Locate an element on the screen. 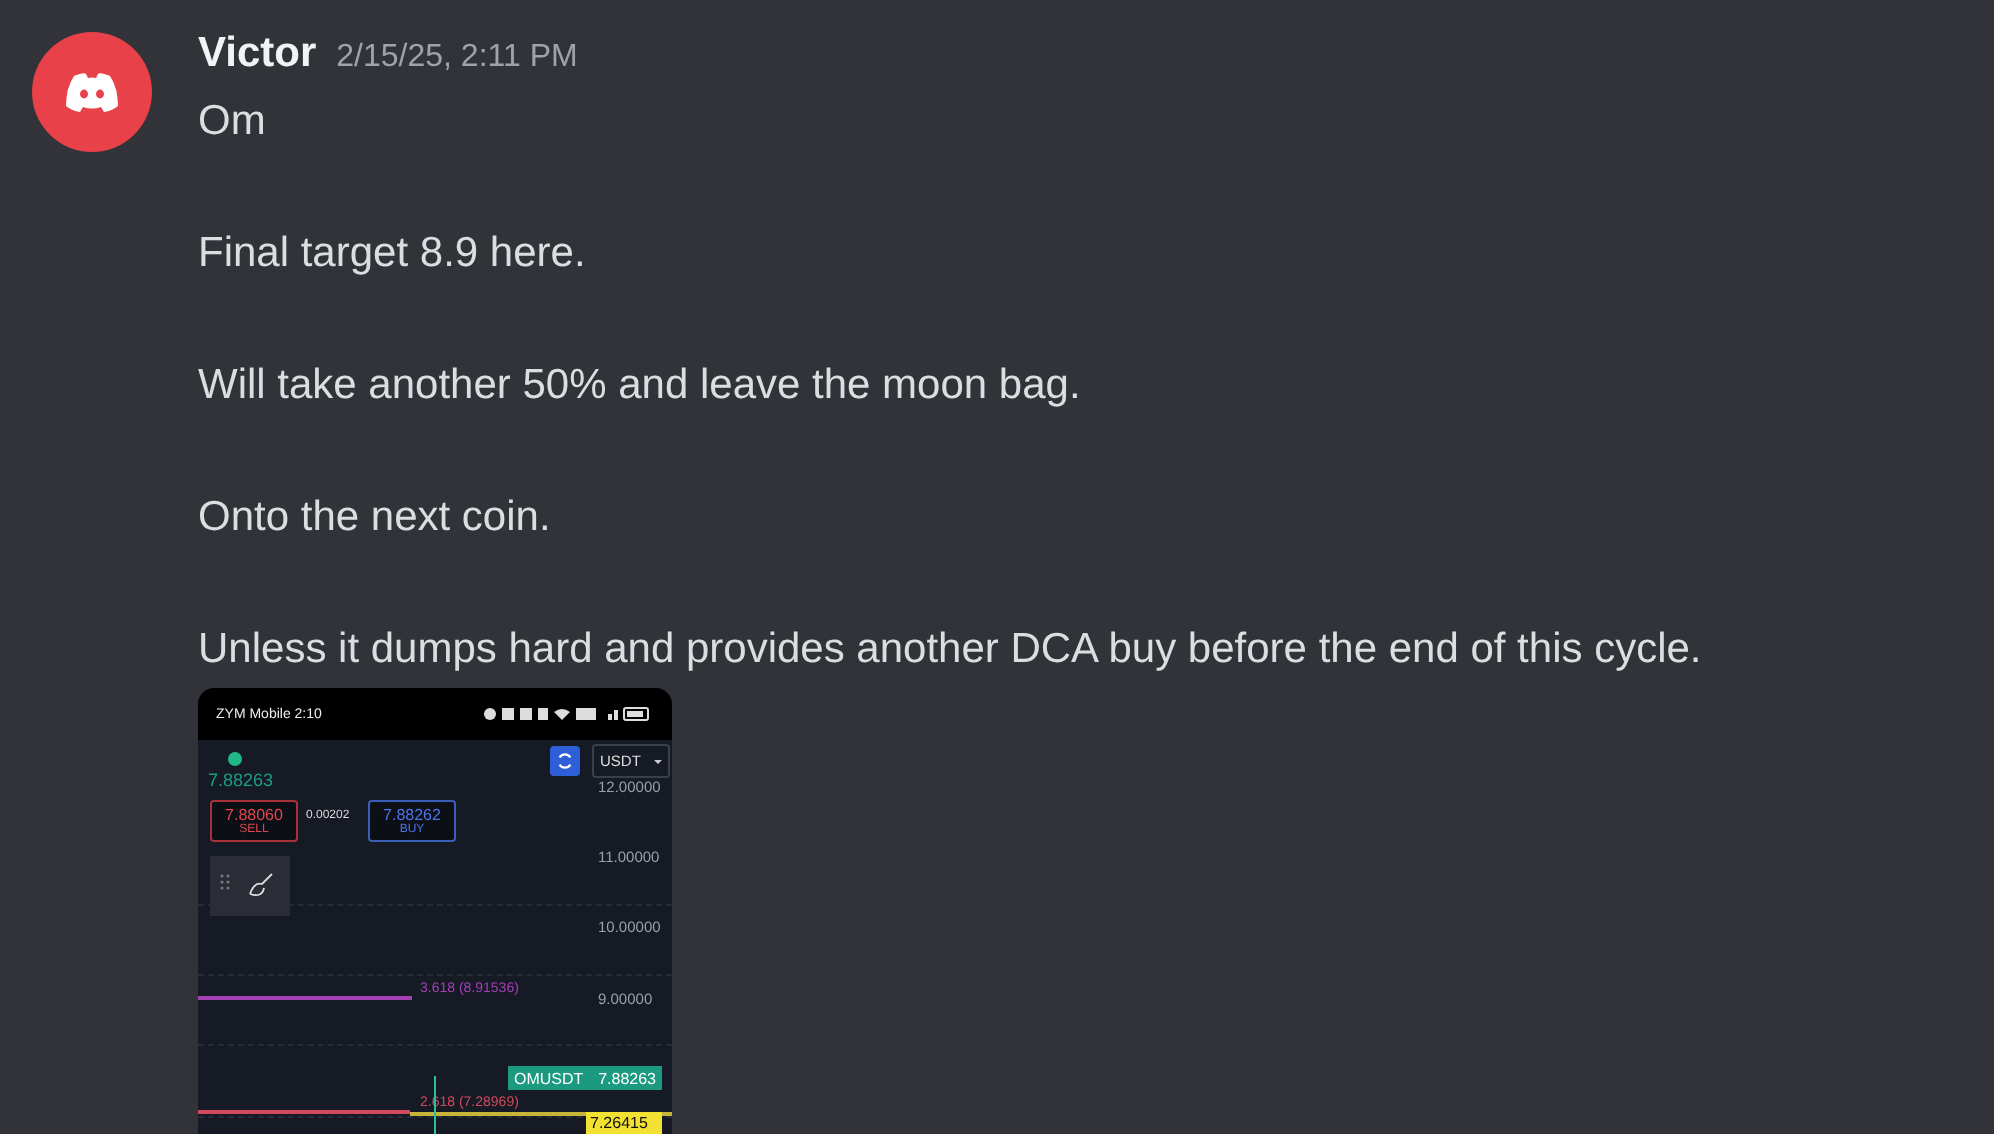 Image resolution: width=1994 pixels, height=1134 pixels. author-name: Victor is located at coordinates (257, 54).